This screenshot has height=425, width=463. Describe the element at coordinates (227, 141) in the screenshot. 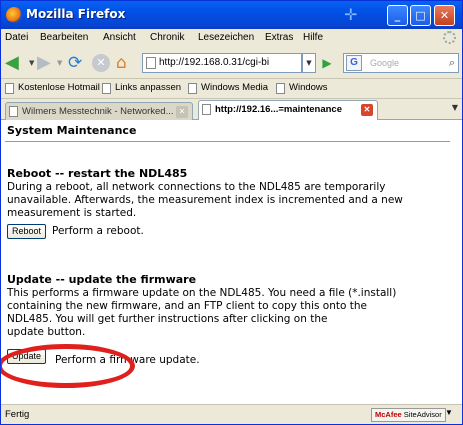

I see `title-divider` at that location.